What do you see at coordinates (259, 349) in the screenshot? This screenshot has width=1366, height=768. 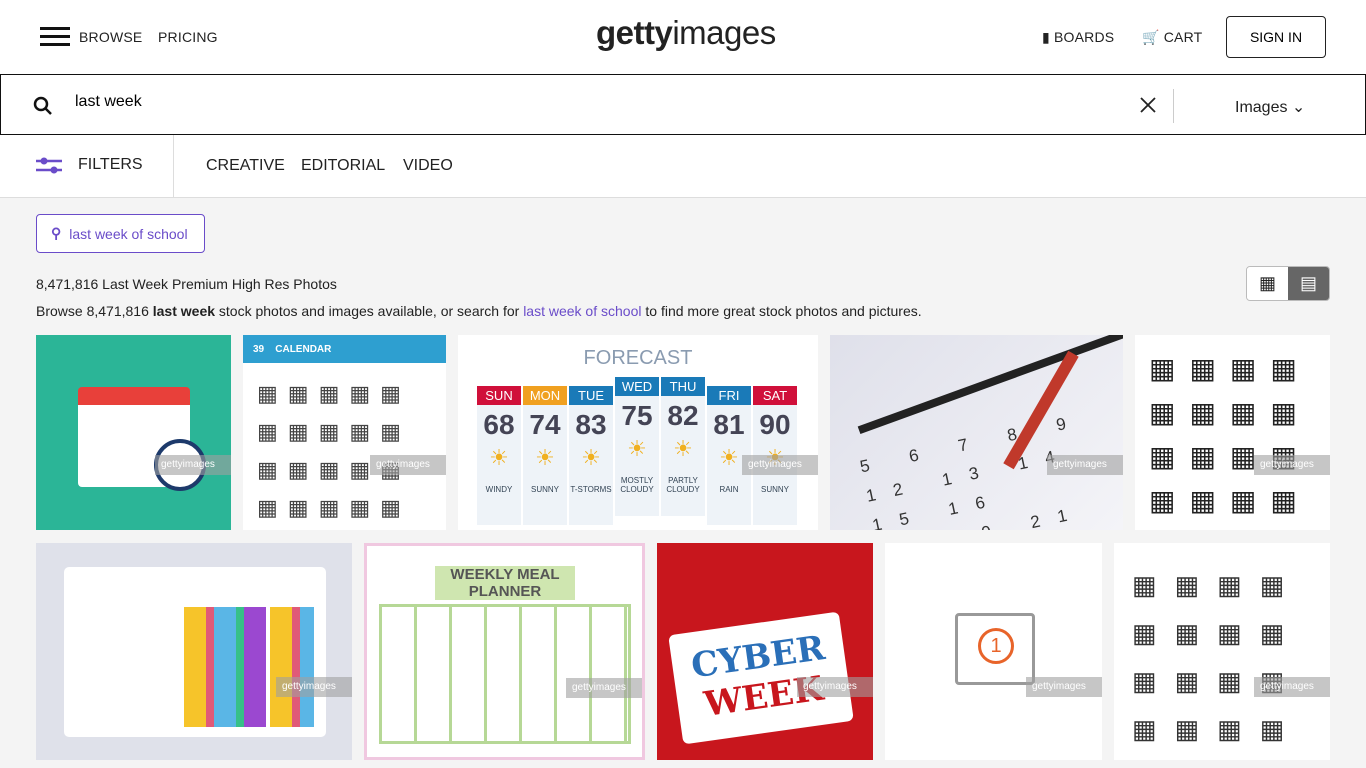 I see `header-num: 39` at bounding box center [259, 349].